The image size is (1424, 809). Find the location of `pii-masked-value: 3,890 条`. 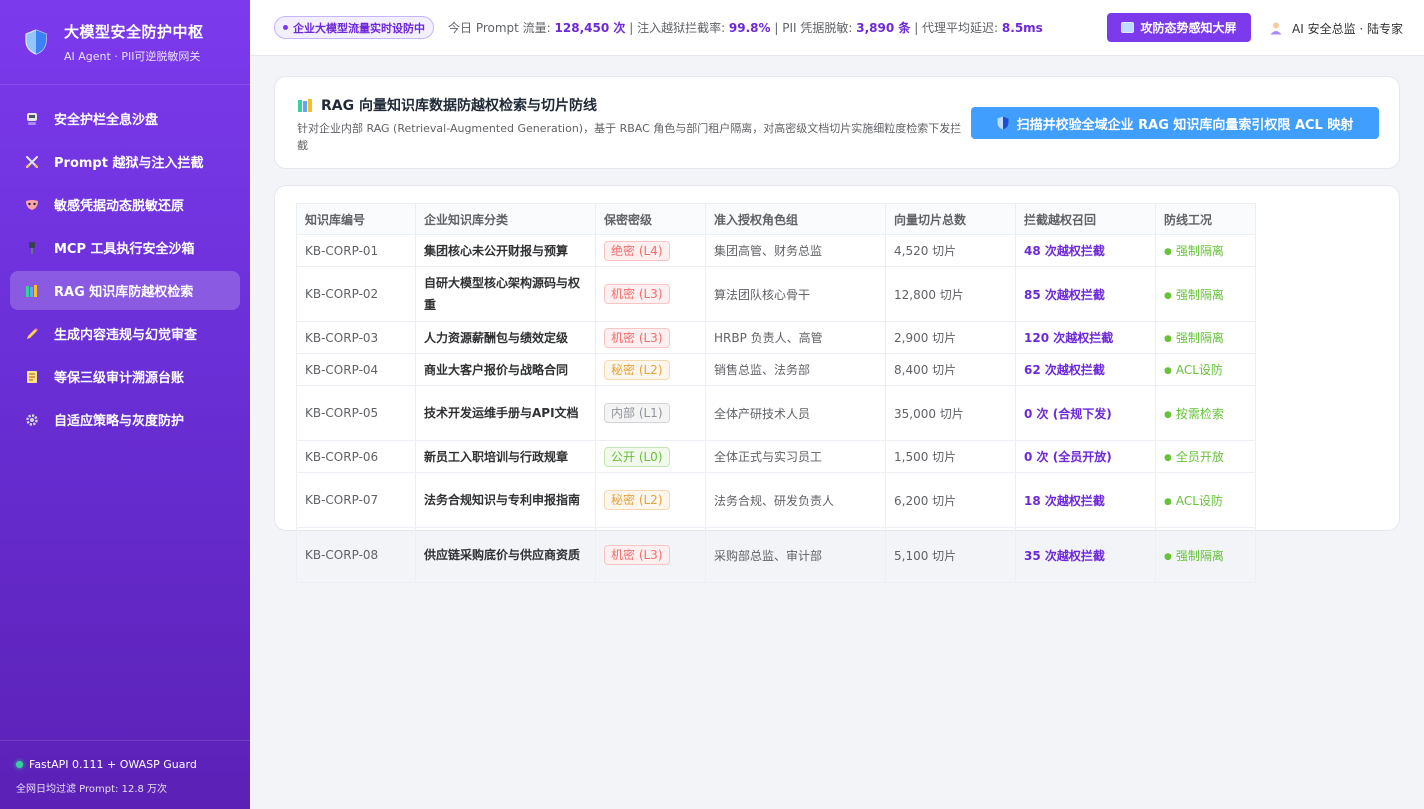

pii-masked-value: 3,890 条 is located at coordinates (883, 28).